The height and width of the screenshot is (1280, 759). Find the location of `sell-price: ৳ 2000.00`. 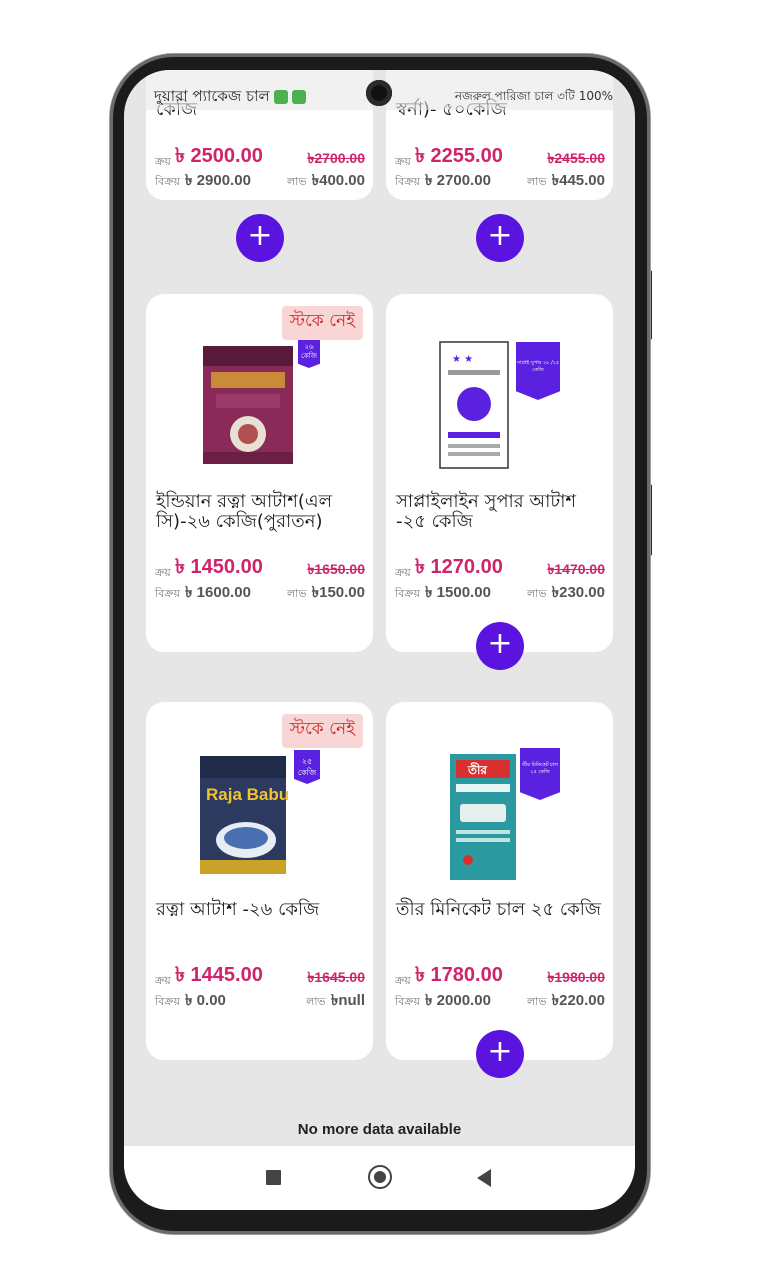

sell-price: ৳ 2000.00 is located at coordinates (458, 1000).